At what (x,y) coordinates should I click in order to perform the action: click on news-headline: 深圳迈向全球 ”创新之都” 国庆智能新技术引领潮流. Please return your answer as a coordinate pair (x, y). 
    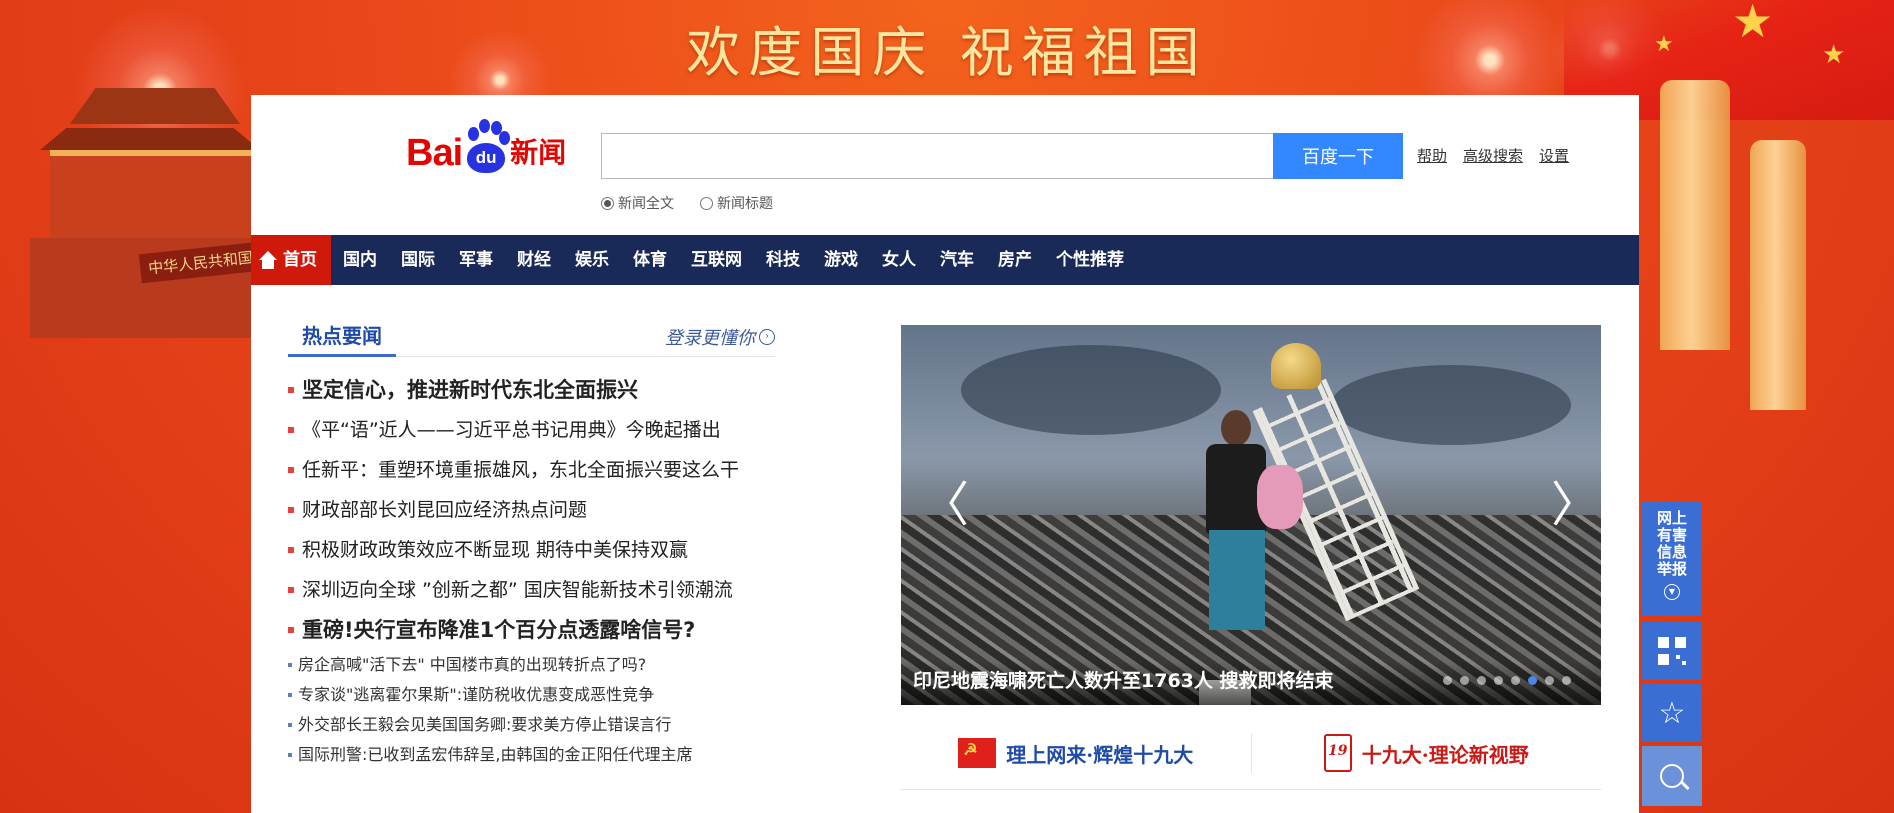
    Looking at the image, I should click on (517, 590).